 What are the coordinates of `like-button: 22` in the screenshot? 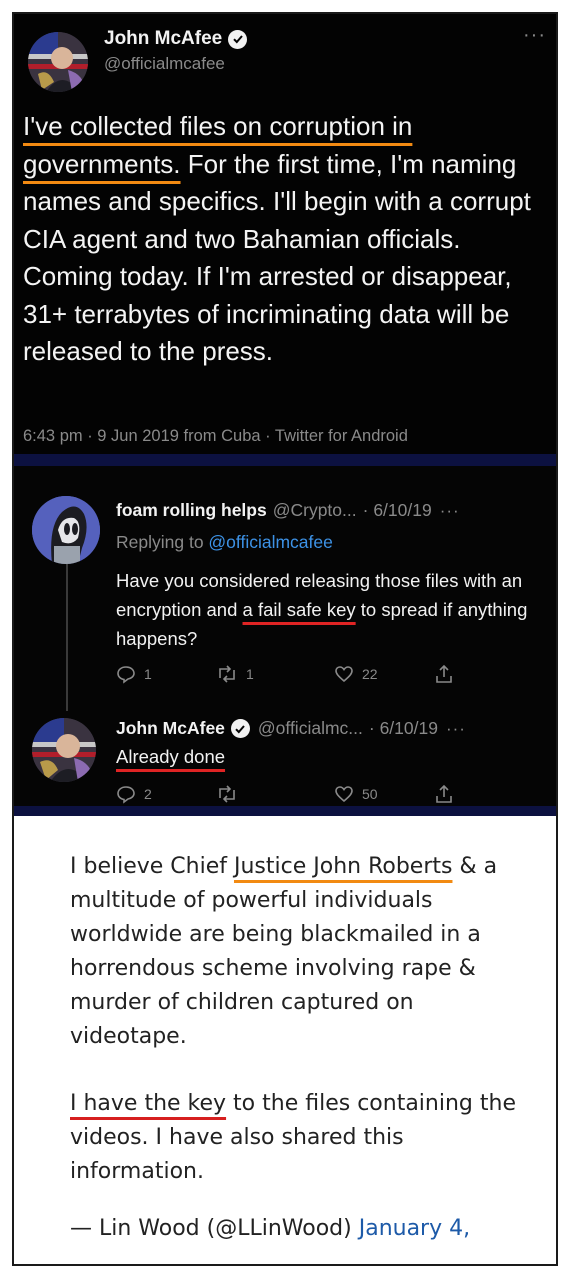 It's located at (384, 674).